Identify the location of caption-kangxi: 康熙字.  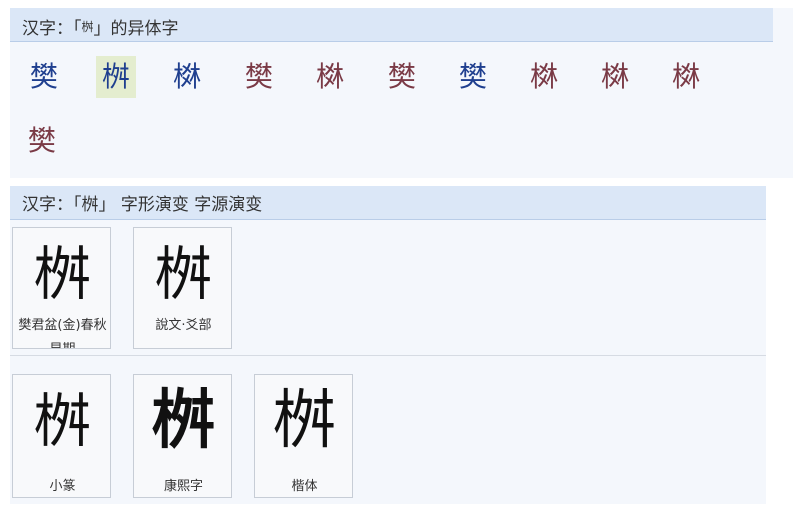
(183, 486).